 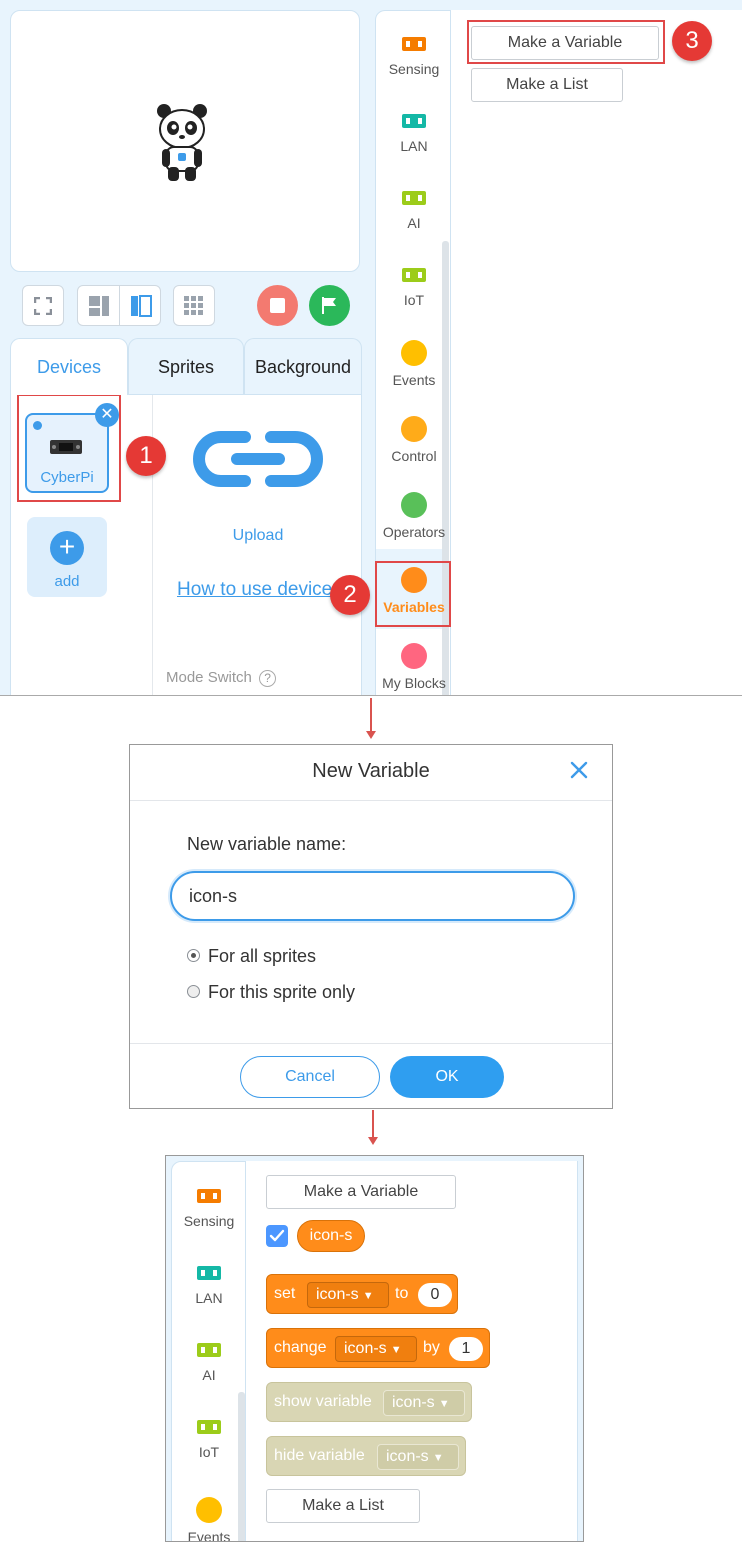 I want to click on radio-selected-dot, so click(x=193, y=955).